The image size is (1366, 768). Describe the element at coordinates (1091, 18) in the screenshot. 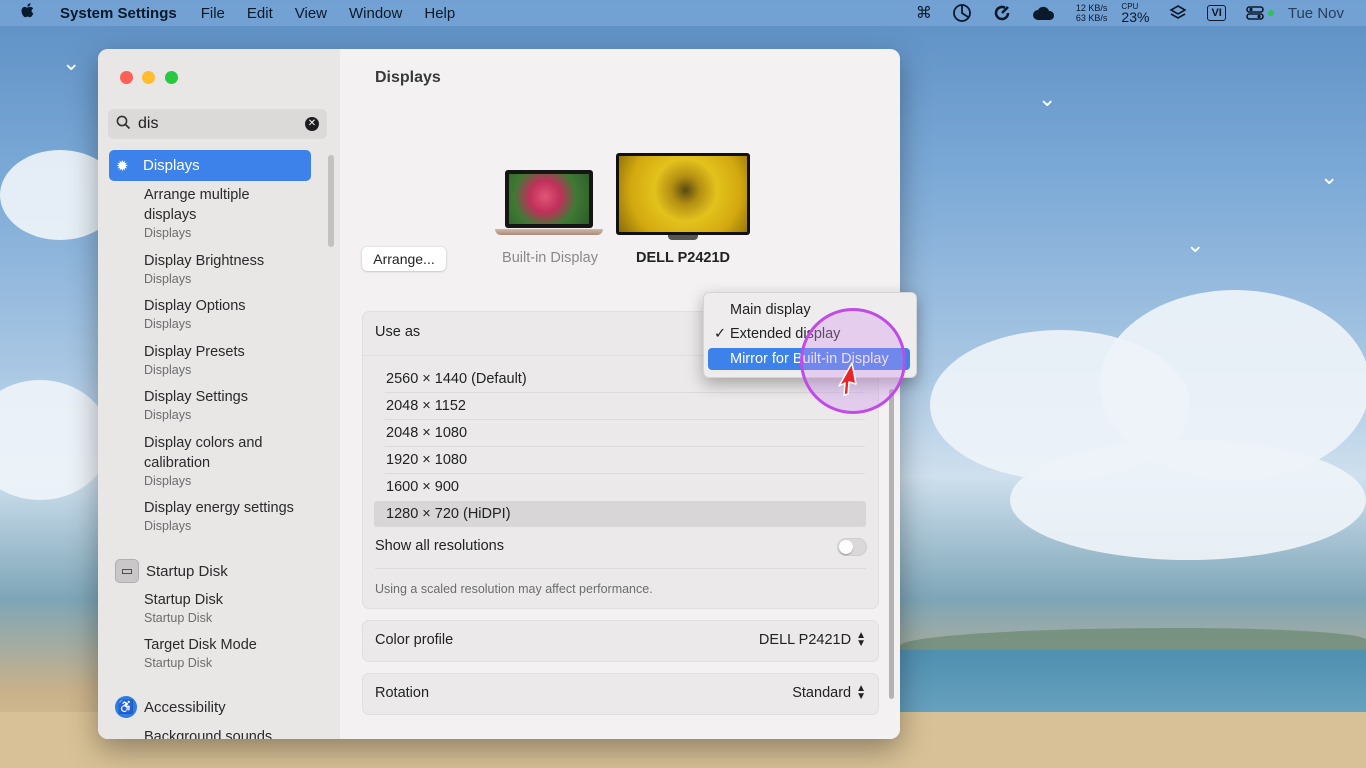

I see `net-down: 63 KB/s` at that location.